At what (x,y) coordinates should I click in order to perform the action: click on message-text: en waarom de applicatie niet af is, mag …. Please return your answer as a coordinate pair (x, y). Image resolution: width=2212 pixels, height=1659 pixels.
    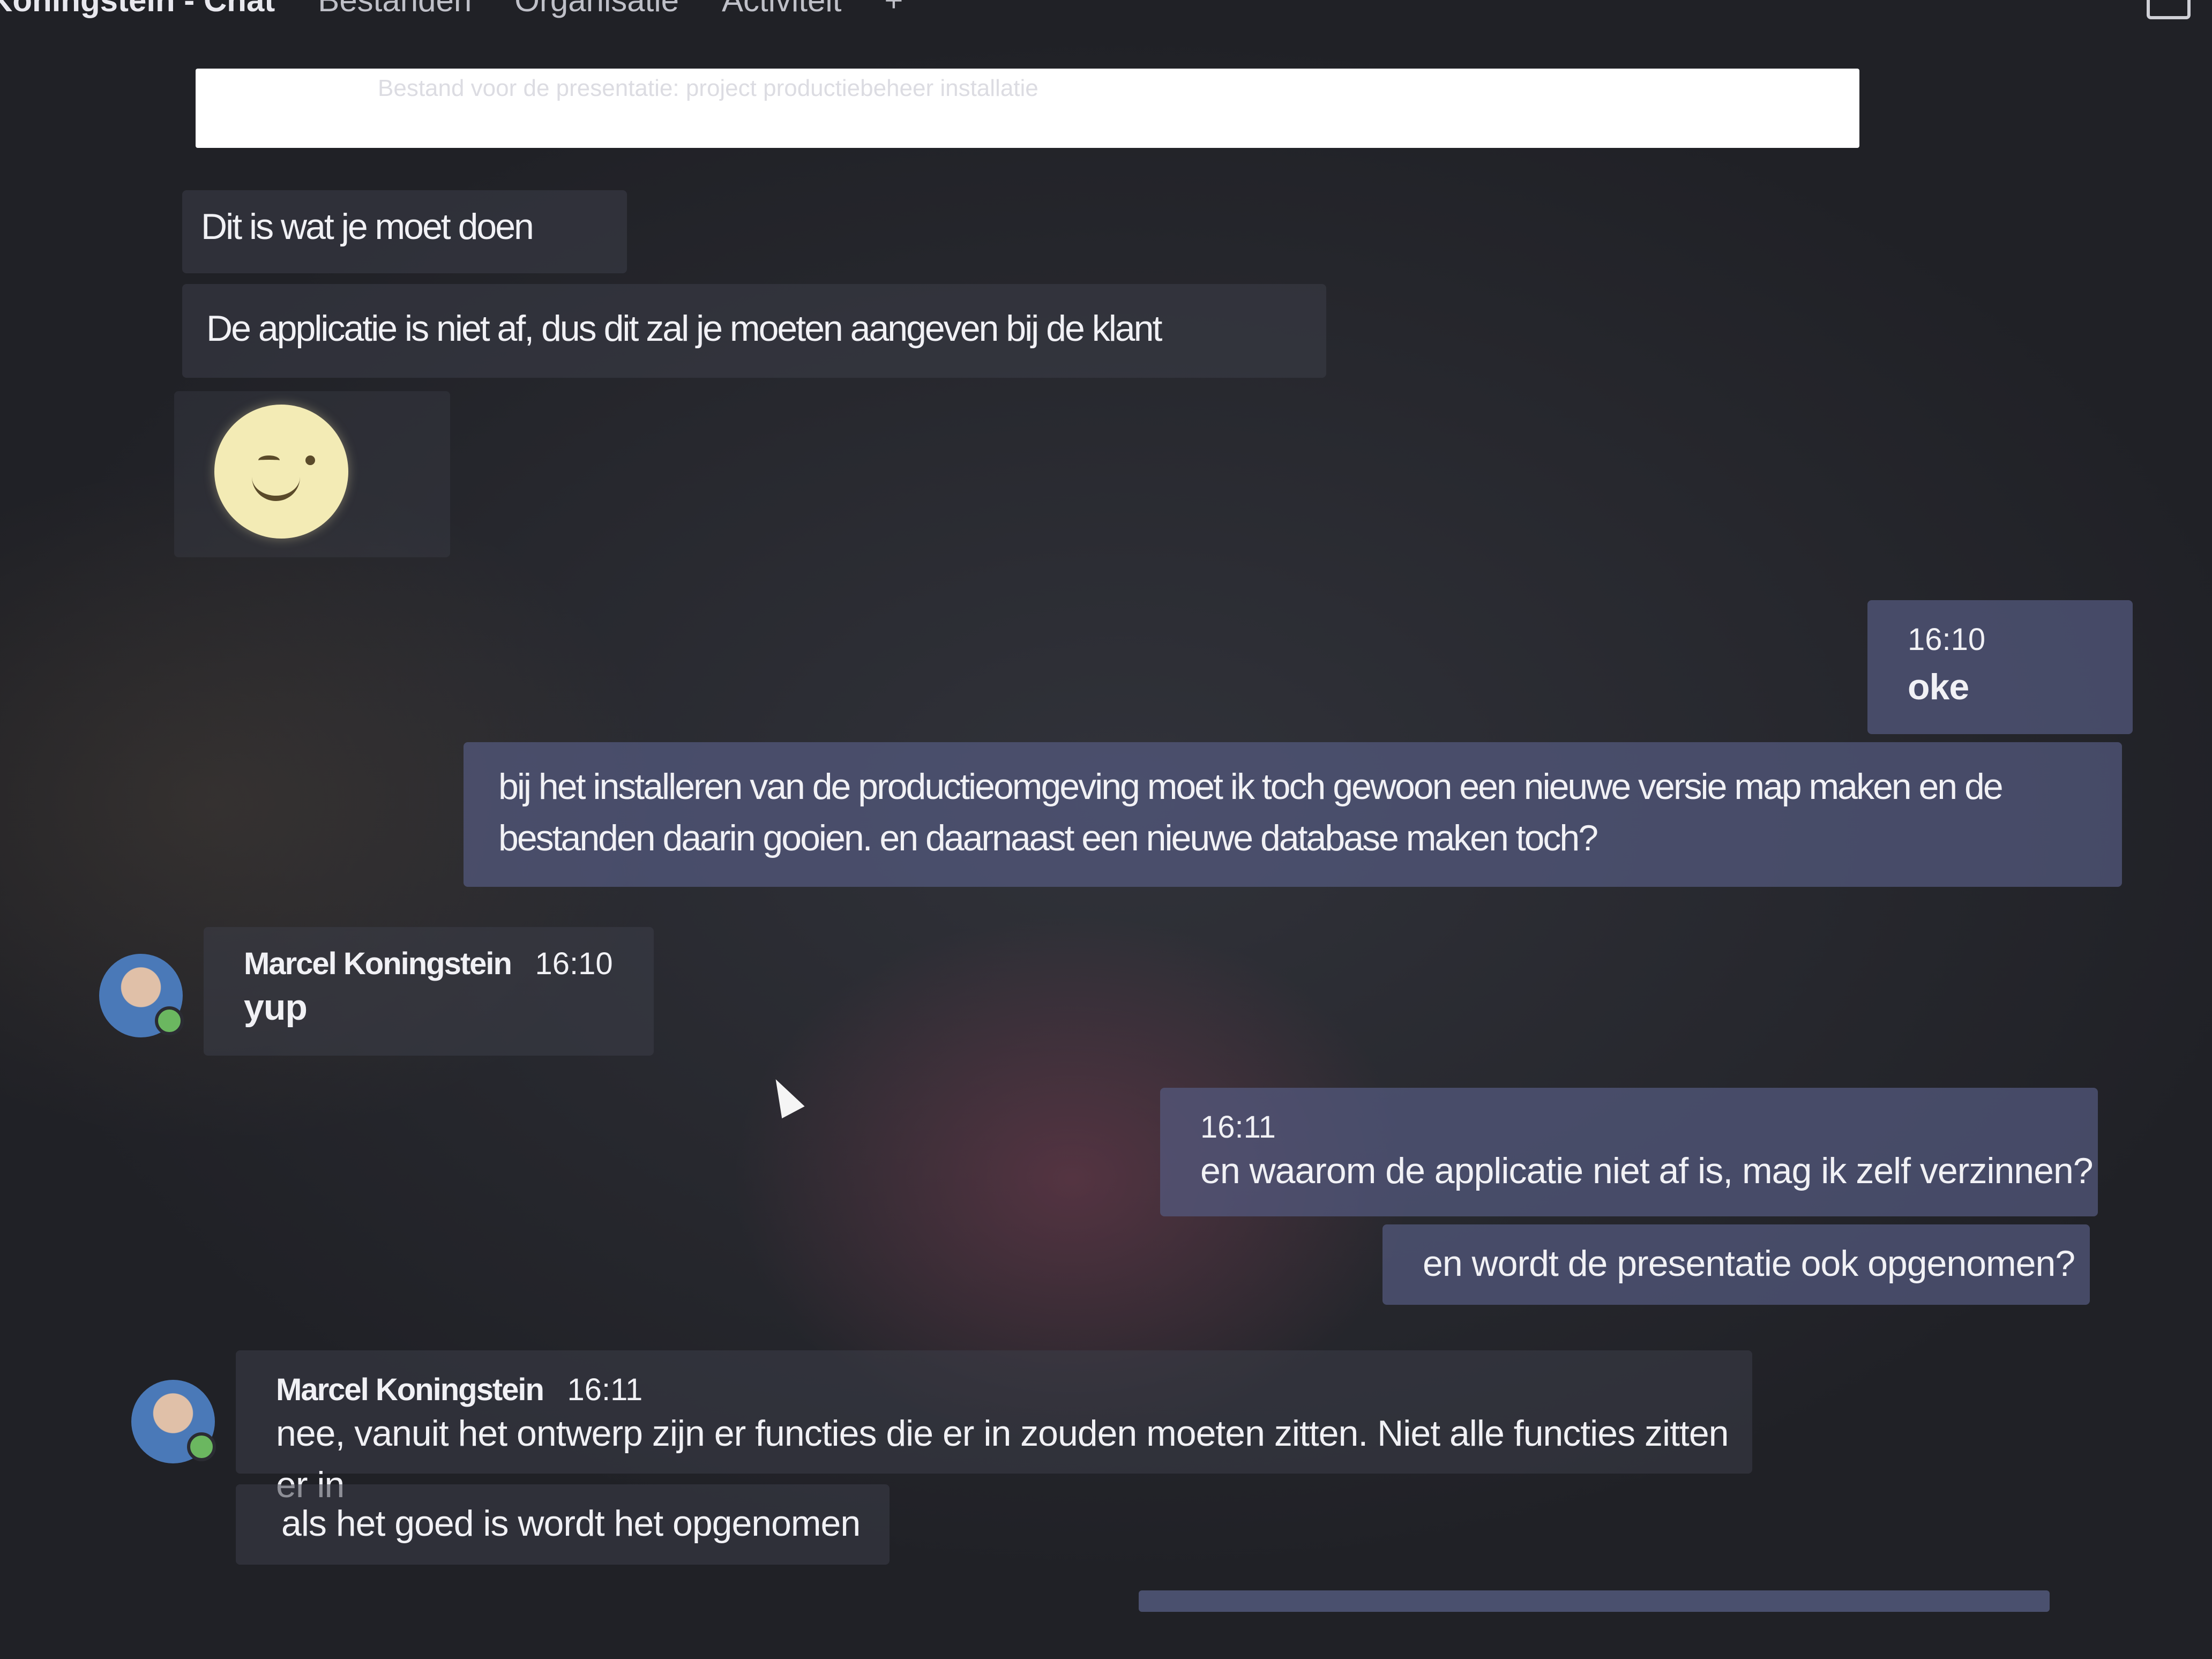
    Looking at the image, I should click on (1647, 1170).